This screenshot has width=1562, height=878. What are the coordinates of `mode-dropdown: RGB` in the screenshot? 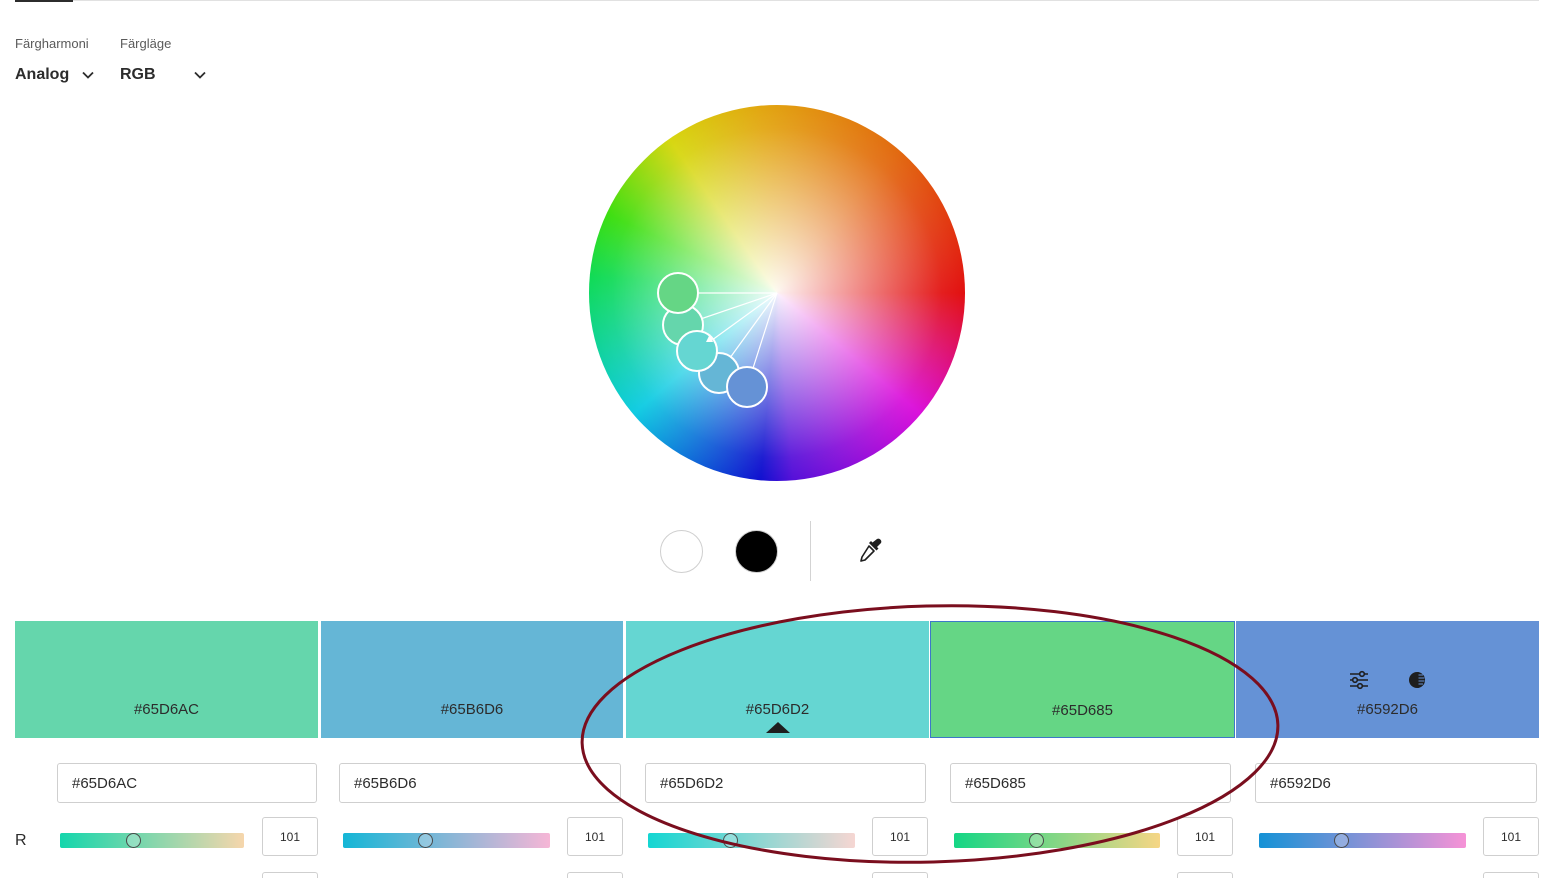 It's located at (163, 75).